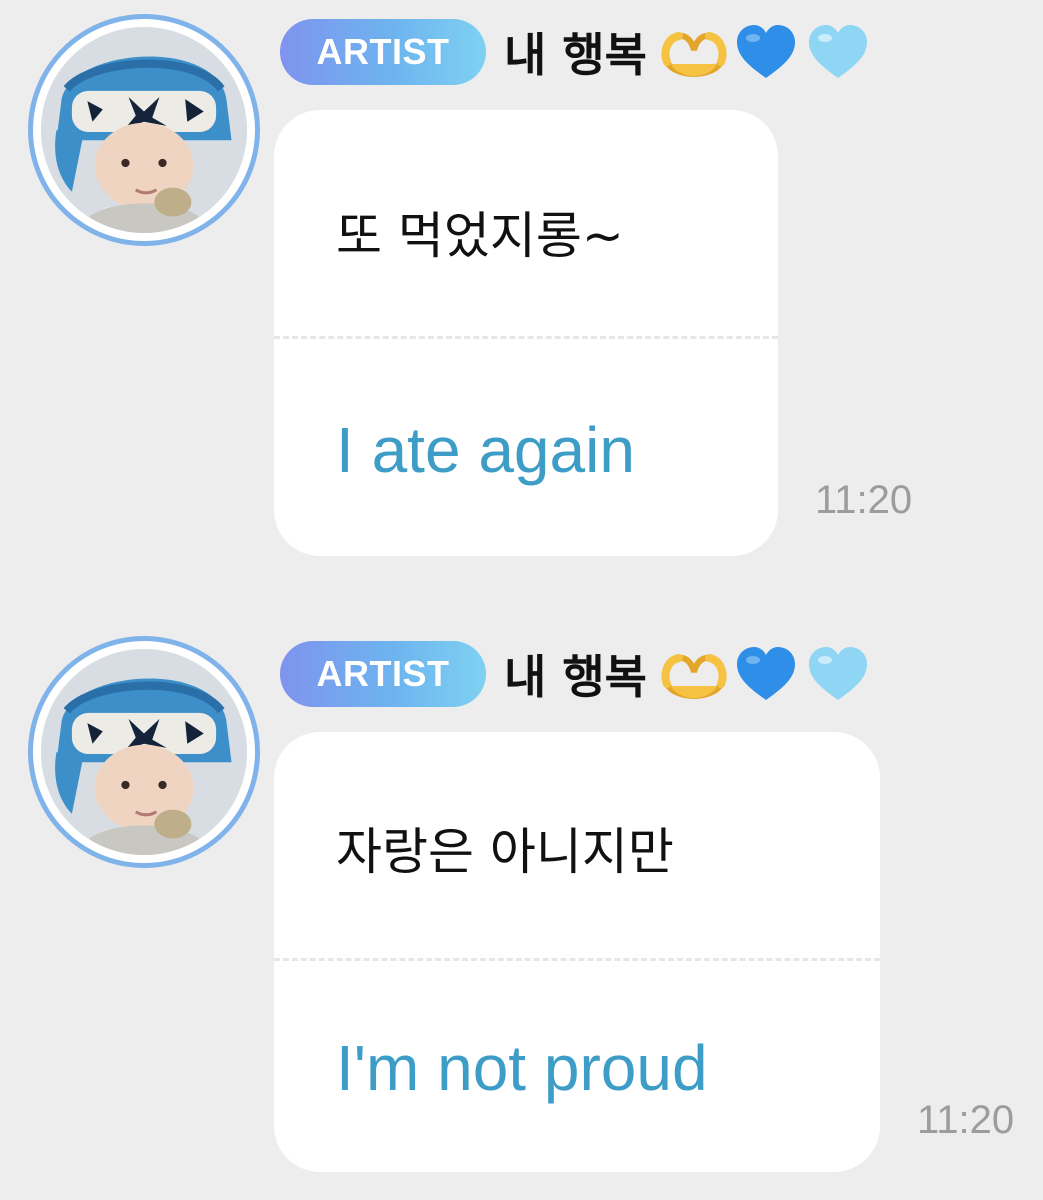 The width and height of the screenshot is (1043, 1200). I want to click on message-translated-text: I'm not proud, so click(522, 1068).